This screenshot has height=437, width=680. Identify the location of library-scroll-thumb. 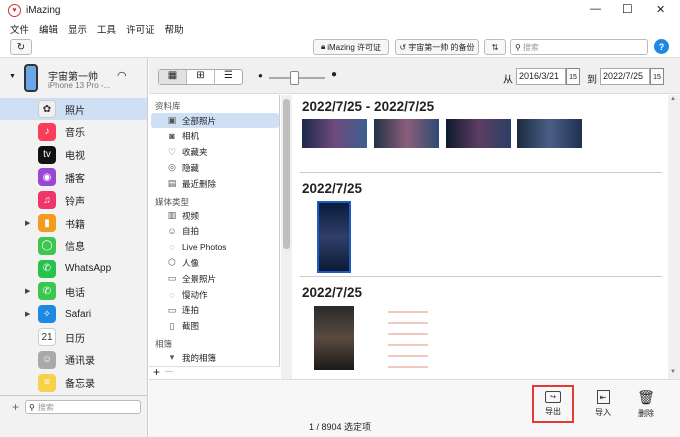
(286, 174).